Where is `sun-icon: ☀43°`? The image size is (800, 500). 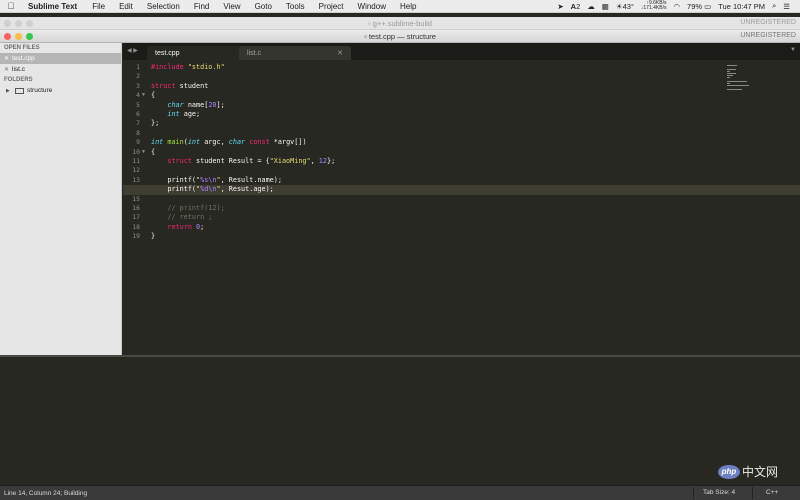
sun-icon: ☀43° is located at coordinates (625, 6).